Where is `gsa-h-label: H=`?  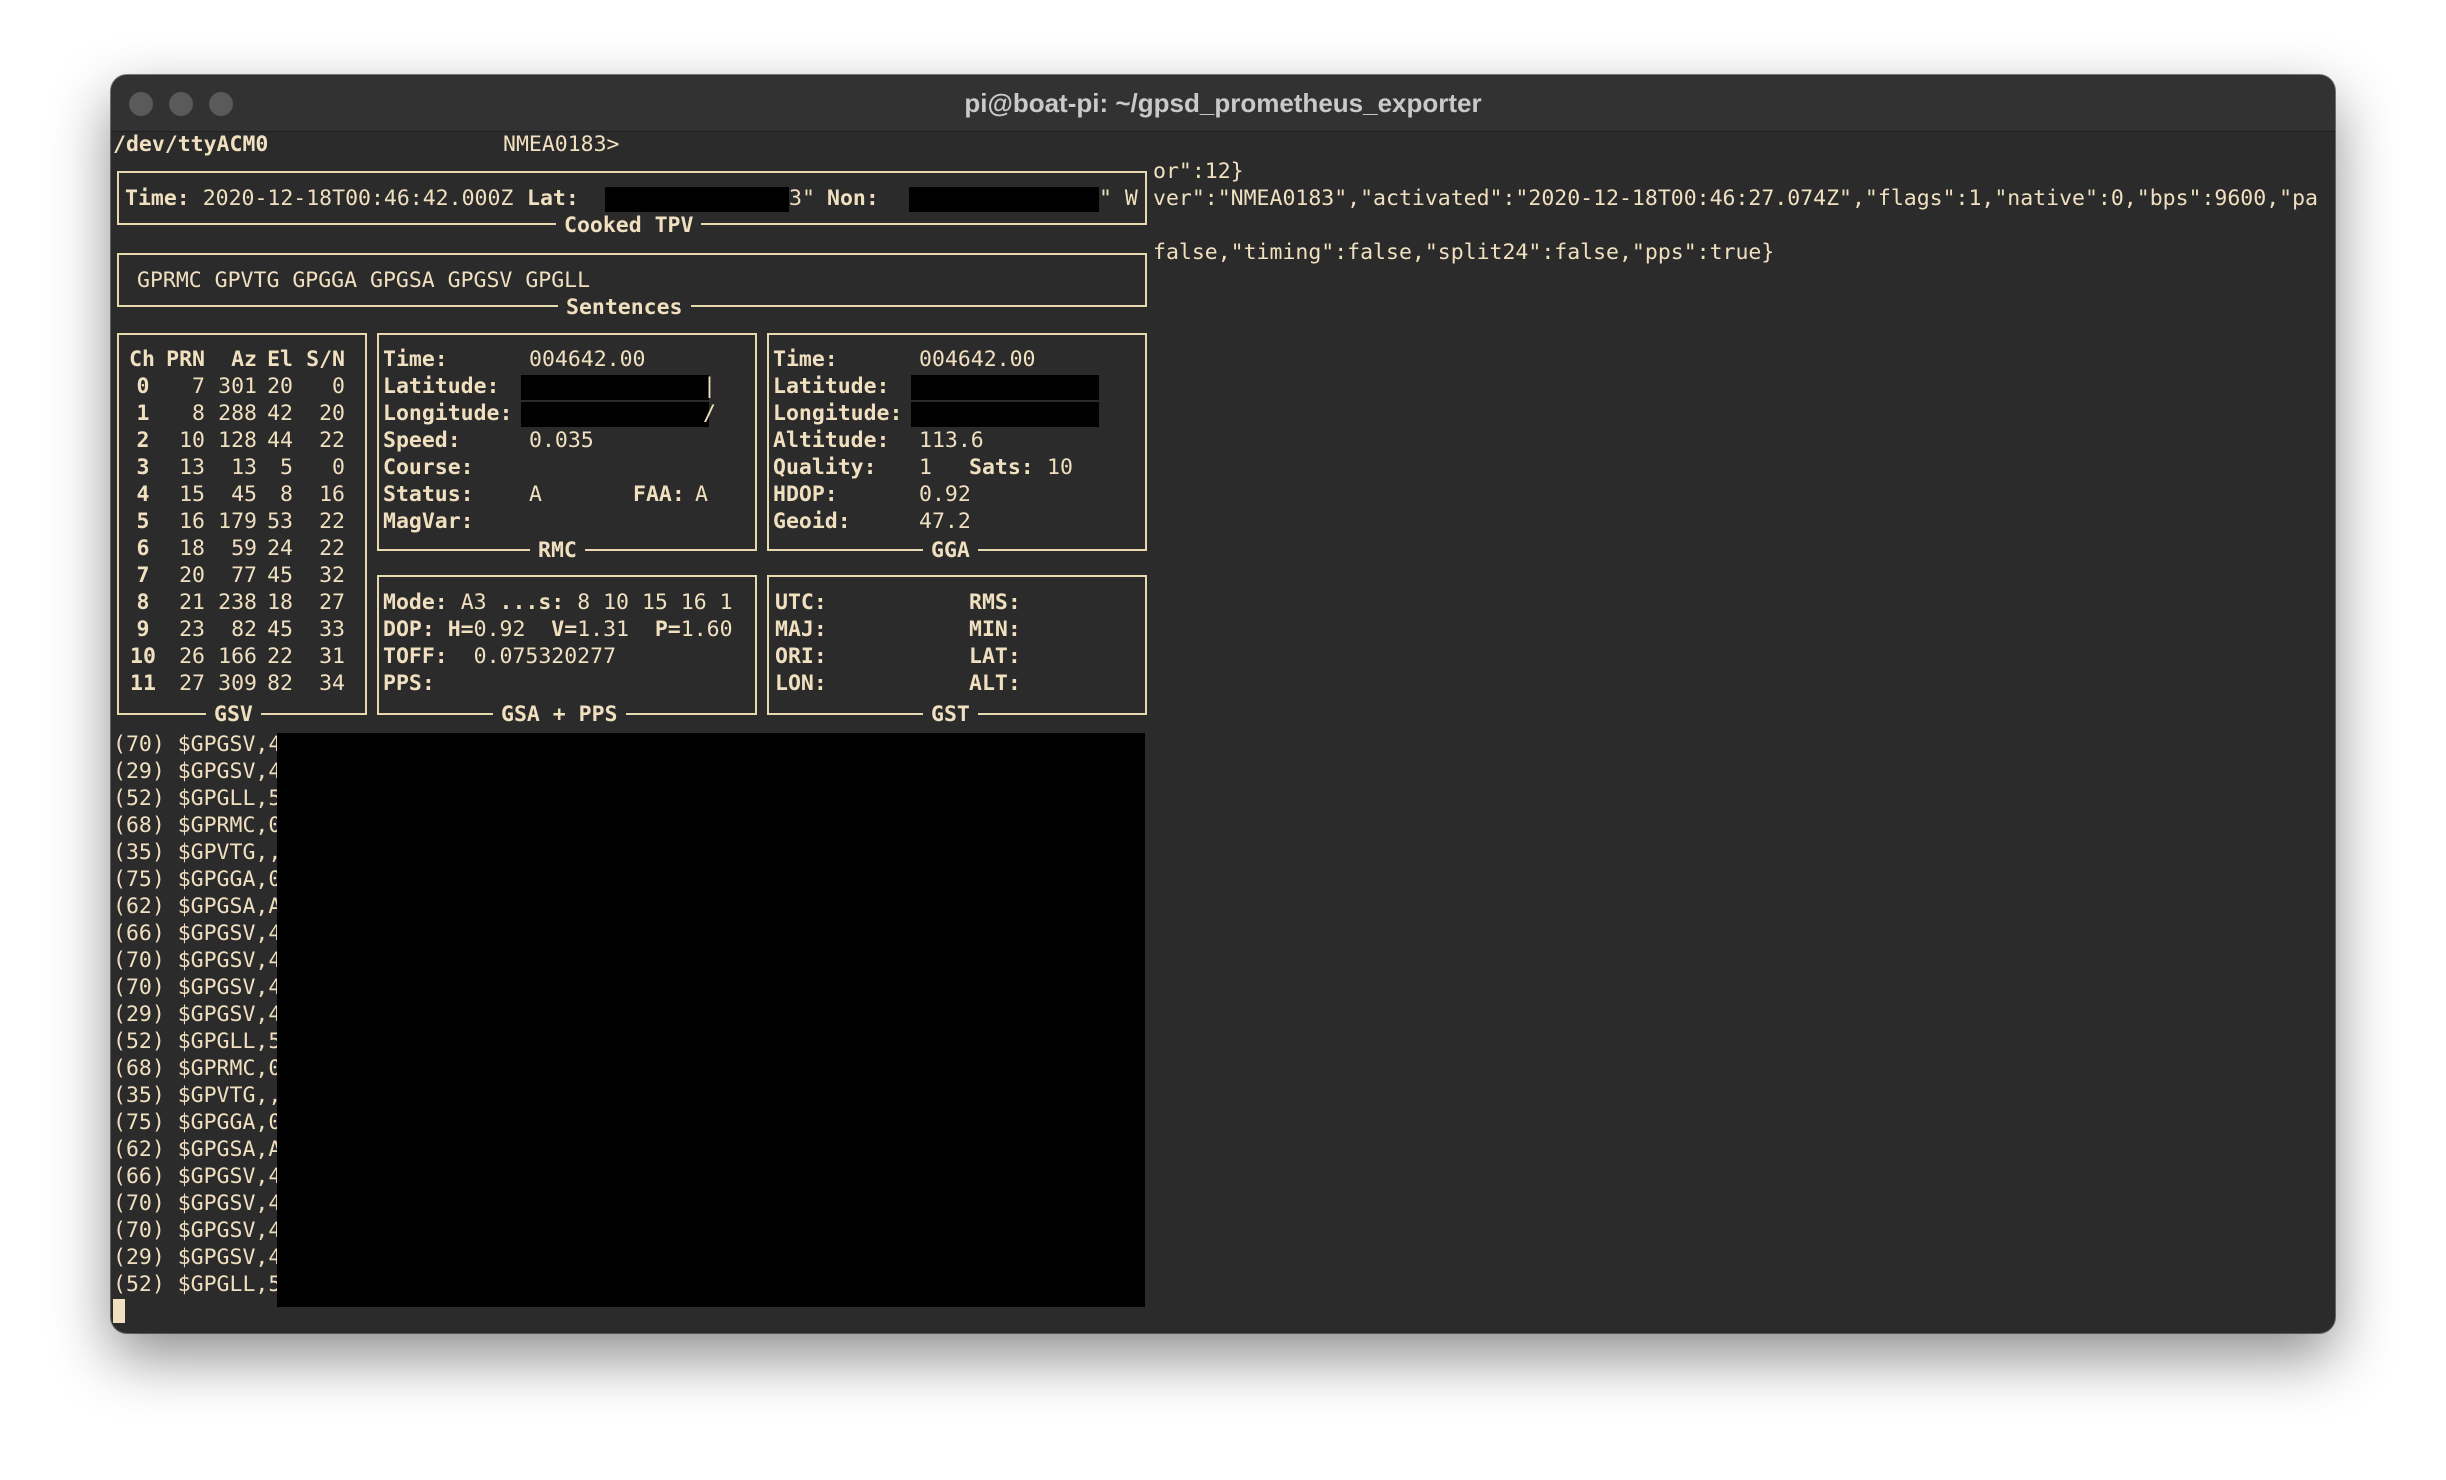 gsa-h-label: H= is located at coordinates (460, 629).